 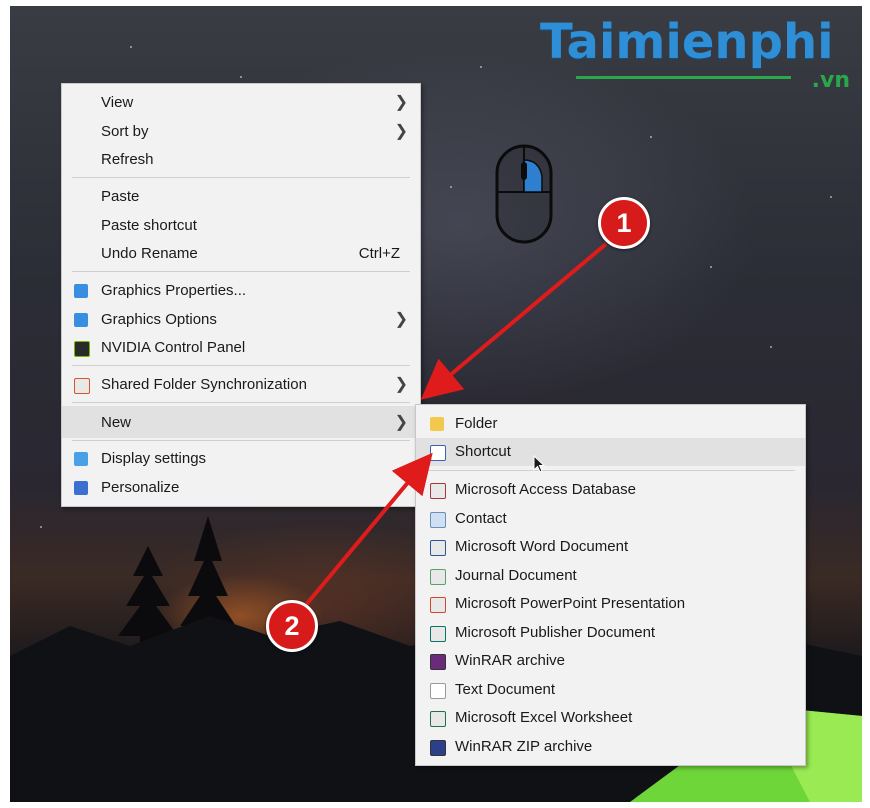 I want to click on menu-item-label: Shortcut, so click(x=483, y=451).